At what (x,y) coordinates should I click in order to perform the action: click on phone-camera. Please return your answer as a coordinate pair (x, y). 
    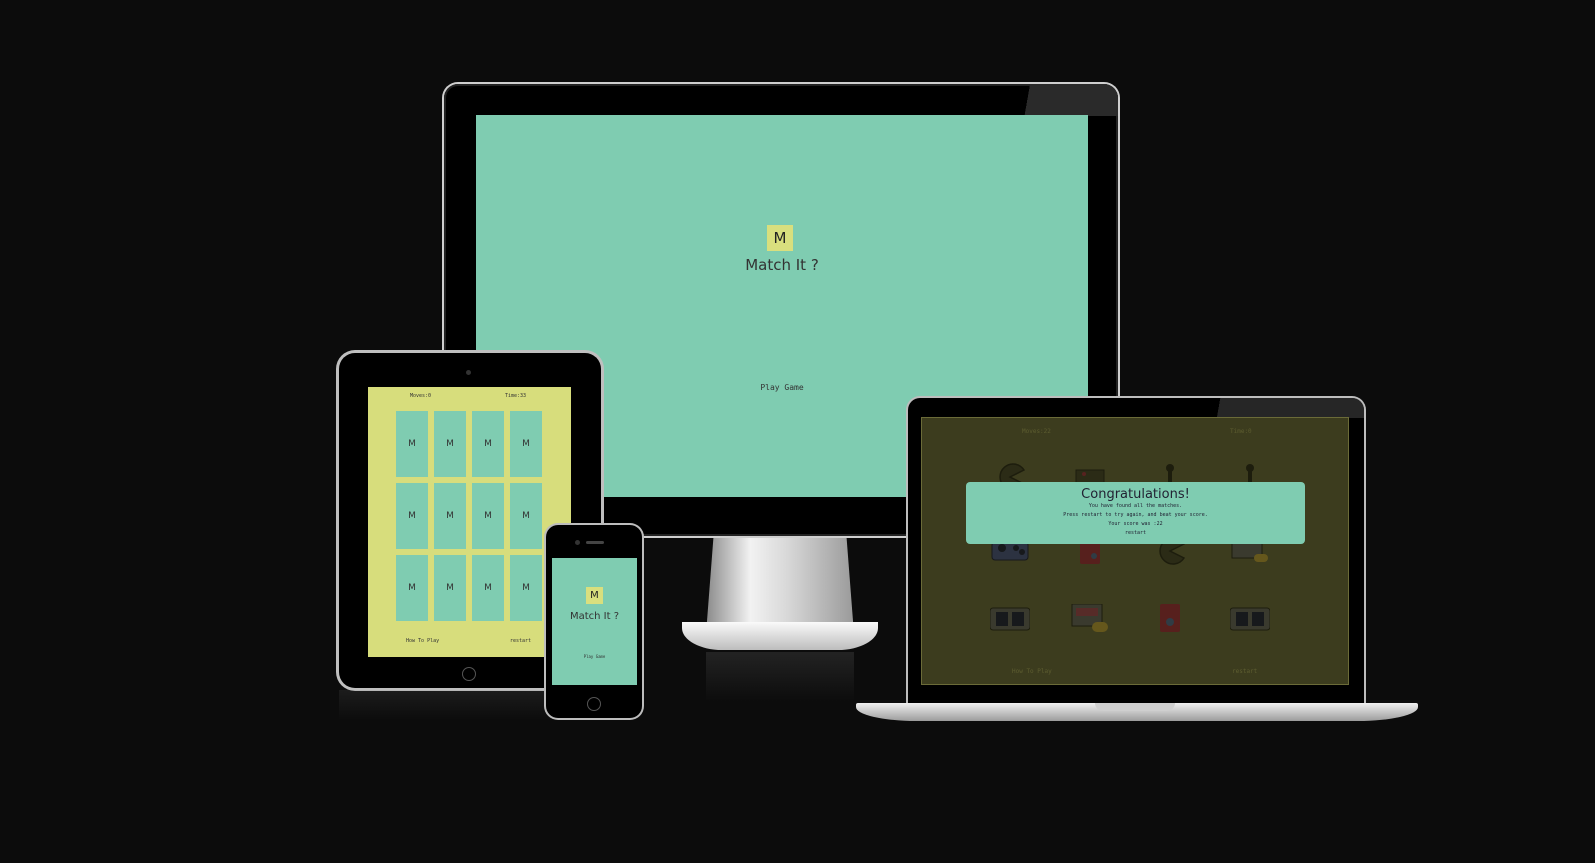
    Looking at the image, I should click on (577, 542).